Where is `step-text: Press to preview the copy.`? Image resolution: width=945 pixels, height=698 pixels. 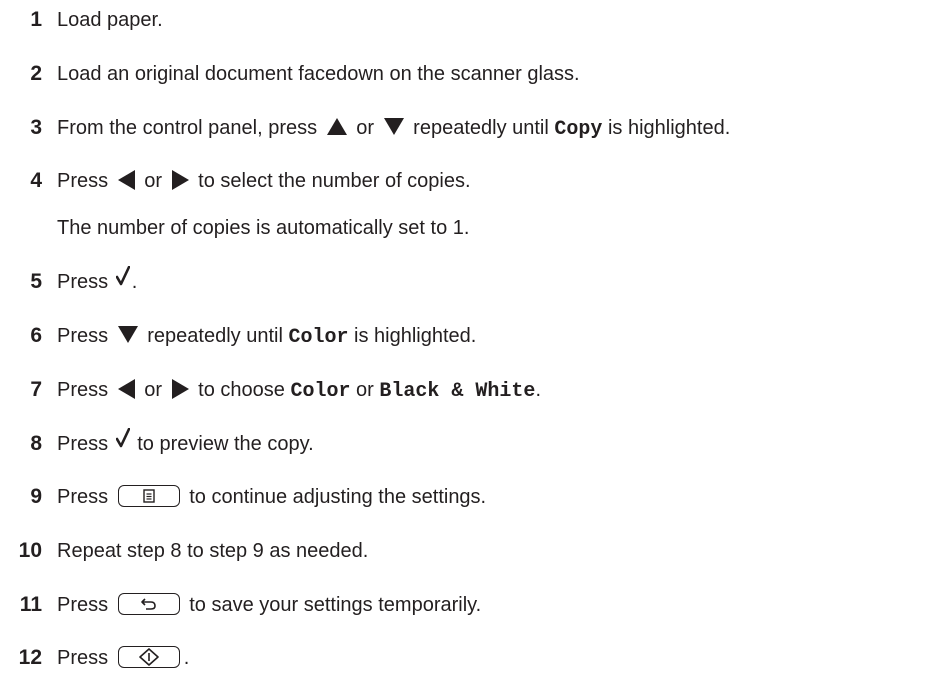 step-text: Press to preview the copy. is located at coordinates (185, 443).